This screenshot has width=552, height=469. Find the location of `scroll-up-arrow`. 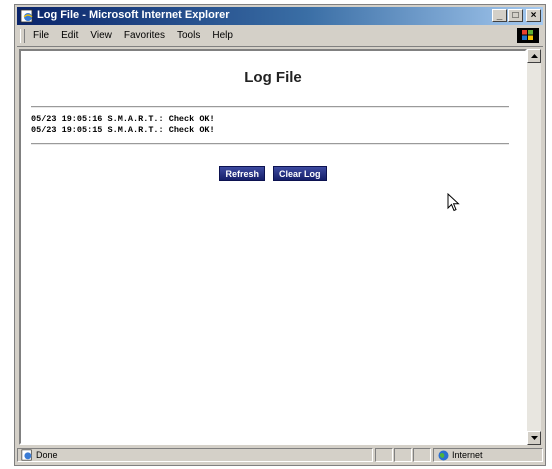

scroll-up-arrow is located at coordinates (534, 56).